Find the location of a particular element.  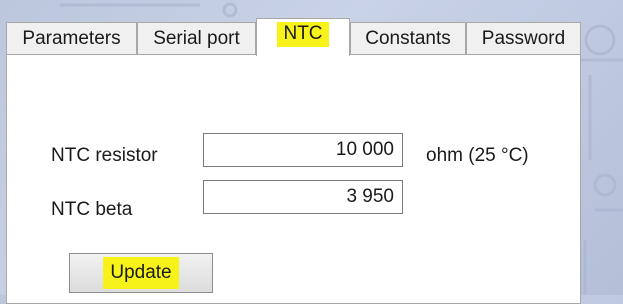

ntc-resistor-input is located at coordinates (303, 150).